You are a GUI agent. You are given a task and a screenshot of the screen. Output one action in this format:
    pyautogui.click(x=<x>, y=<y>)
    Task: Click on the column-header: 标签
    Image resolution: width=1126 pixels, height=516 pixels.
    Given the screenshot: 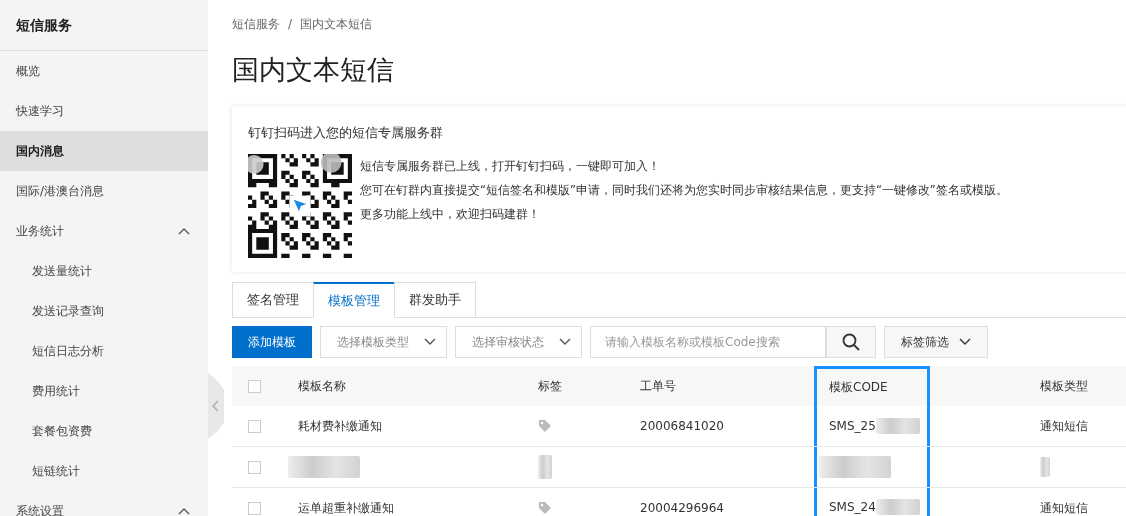 What is the action you would take?
    pyautogui.click(x=550, y=386)
    